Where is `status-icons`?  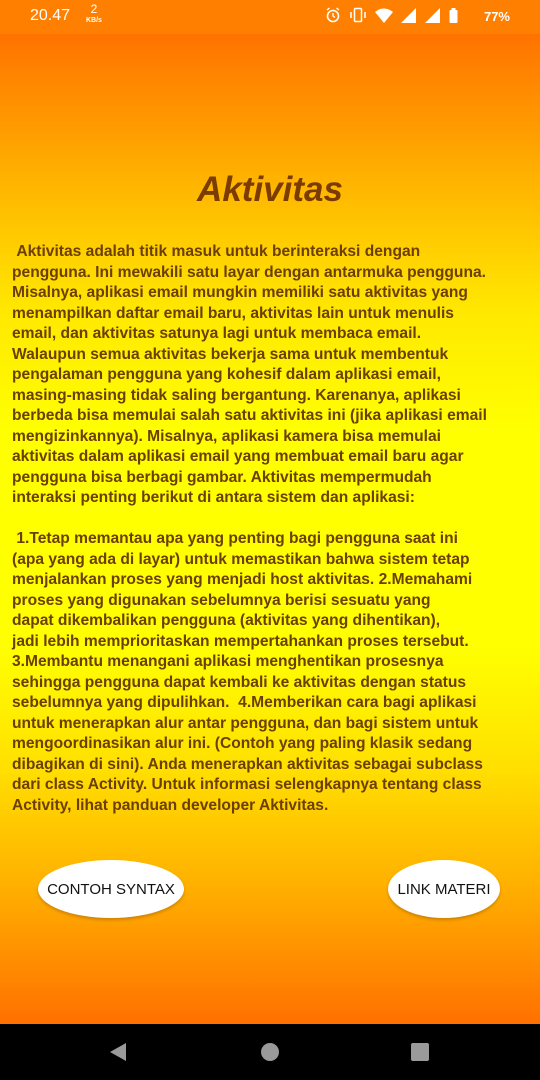
status-icons is located at coordinates (391, 15).